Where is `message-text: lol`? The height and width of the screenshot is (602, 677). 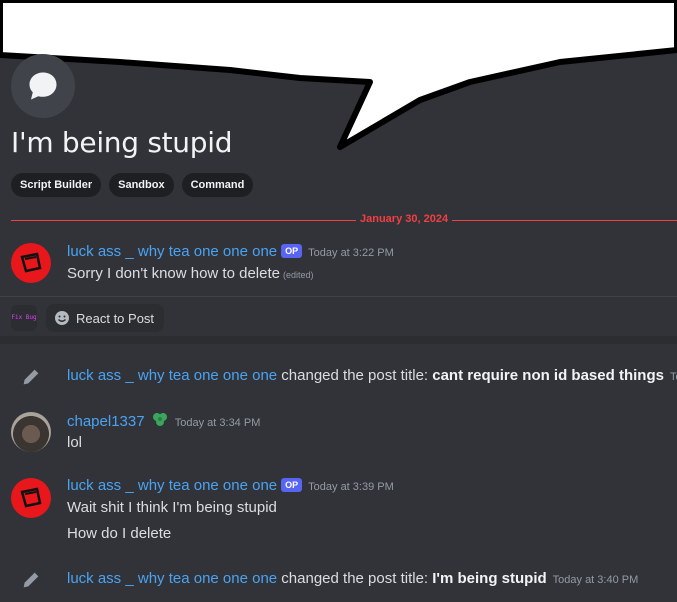
message-text: lol is located at coordinates (75, 442).